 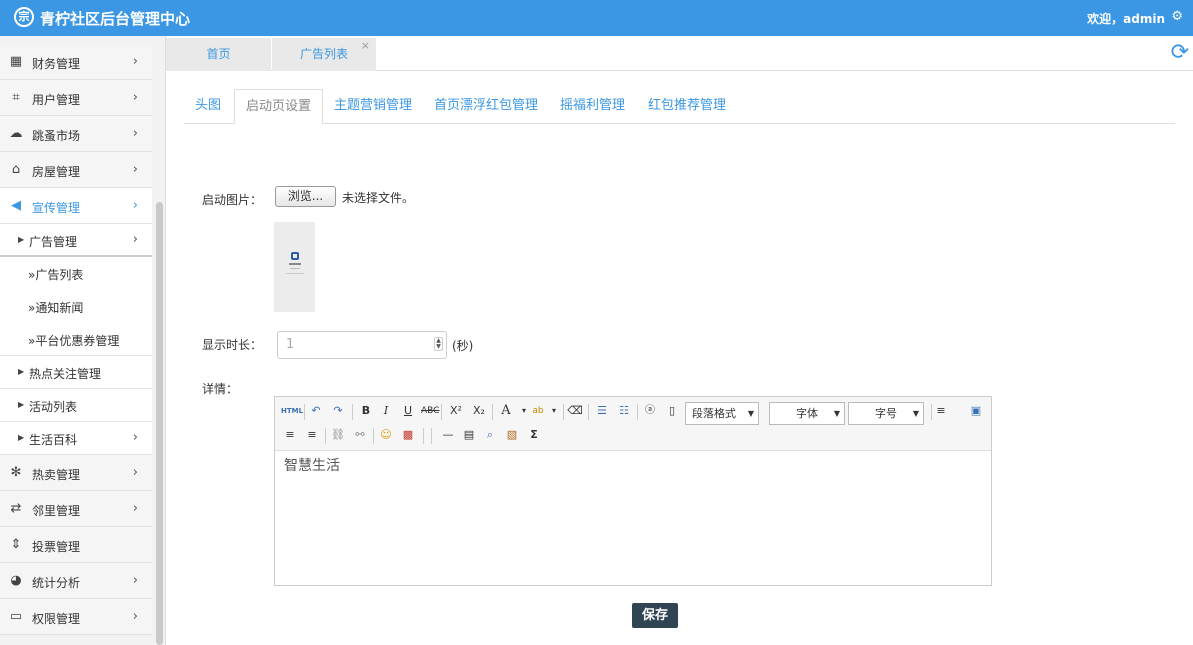 What do you see at coordinates (1180, 52) in the screenshot?
I see `refresh-icon: ⟳` at bounding box center [1180, 52].